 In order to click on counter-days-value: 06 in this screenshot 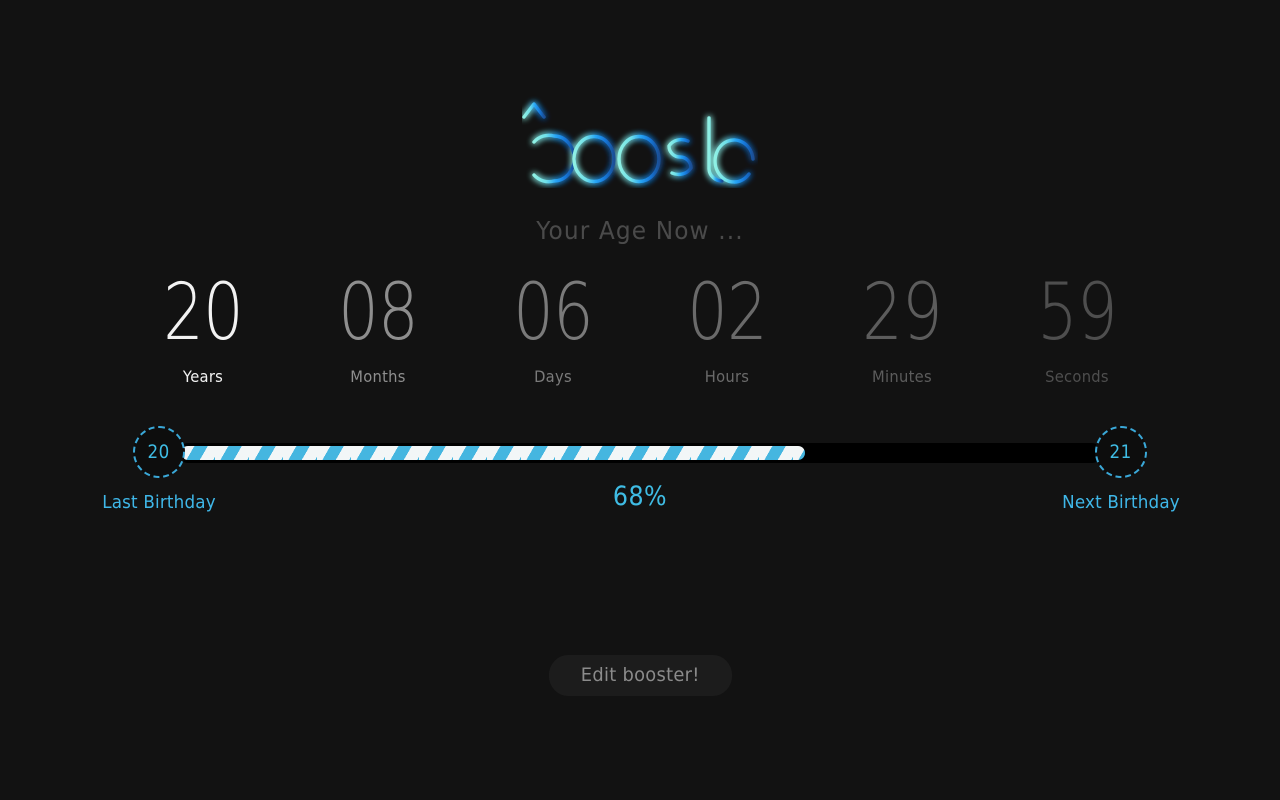, I will do `click(553, 313)`.